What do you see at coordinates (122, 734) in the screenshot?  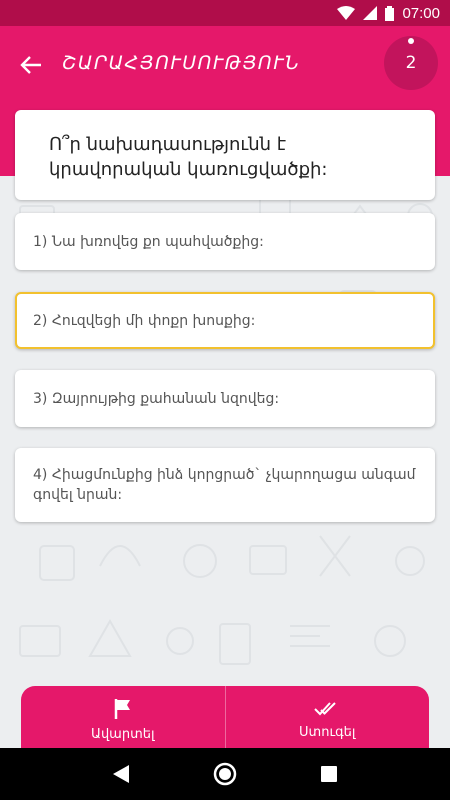 I see `finish-label: Ավարտել` at bounding box center [122, 734].